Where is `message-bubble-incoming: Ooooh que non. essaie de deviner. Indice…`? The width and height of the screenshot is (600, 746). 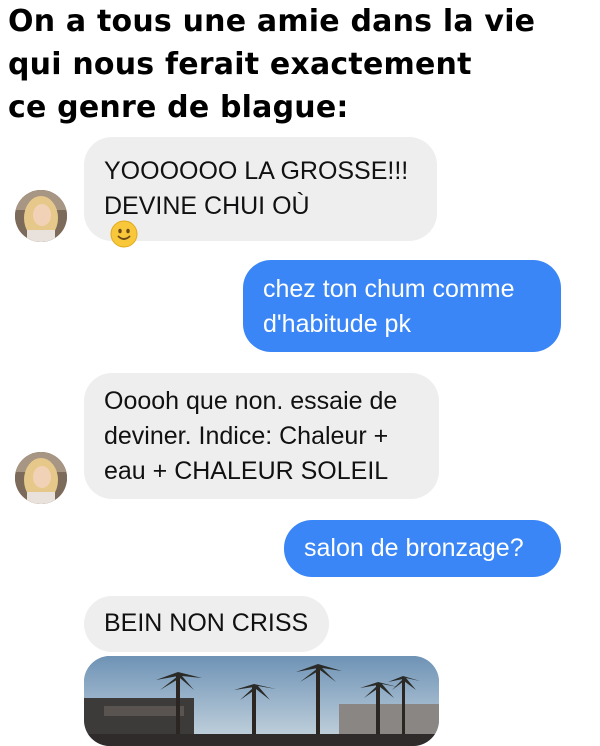 message-bubble-incoming: Ooooh que non. essaie de deviner. Indice… is located at coordinates (261, 436).